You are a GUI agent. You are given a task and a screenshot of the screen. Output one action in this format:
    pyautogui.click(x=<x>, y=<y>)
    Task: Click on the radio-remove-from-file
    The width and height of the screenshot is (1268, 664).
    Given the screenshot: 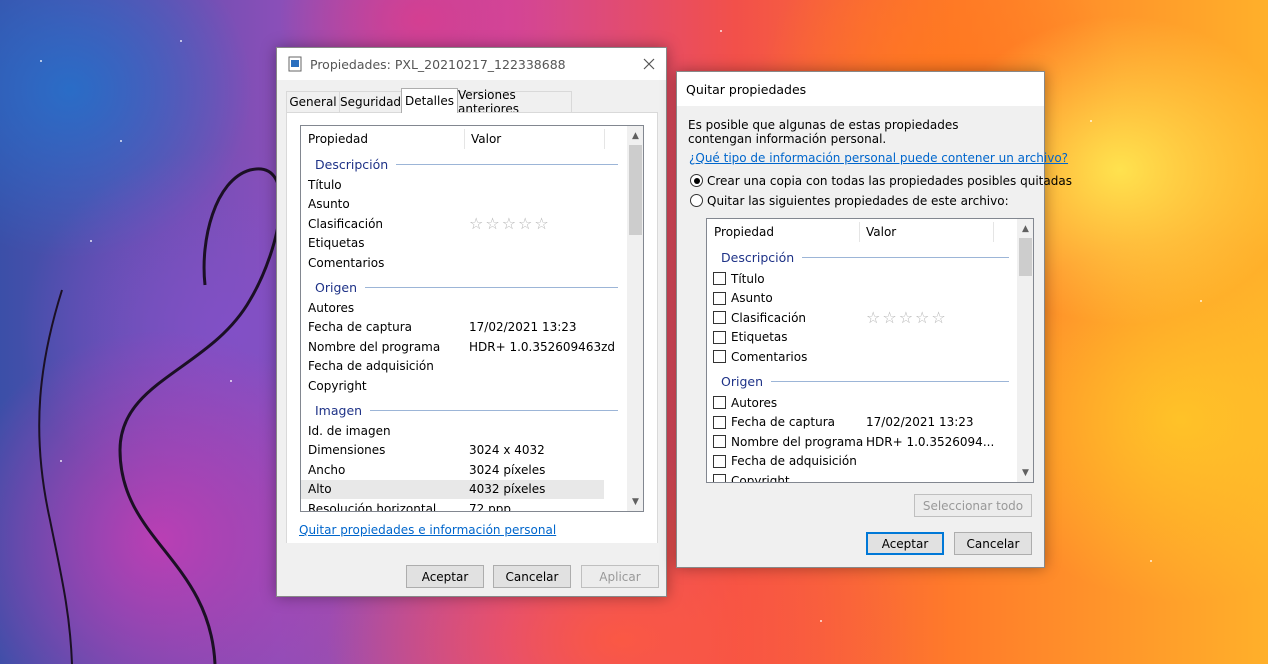 What is the action you would take?
    pyautogui.click(x=696, y=200)
    